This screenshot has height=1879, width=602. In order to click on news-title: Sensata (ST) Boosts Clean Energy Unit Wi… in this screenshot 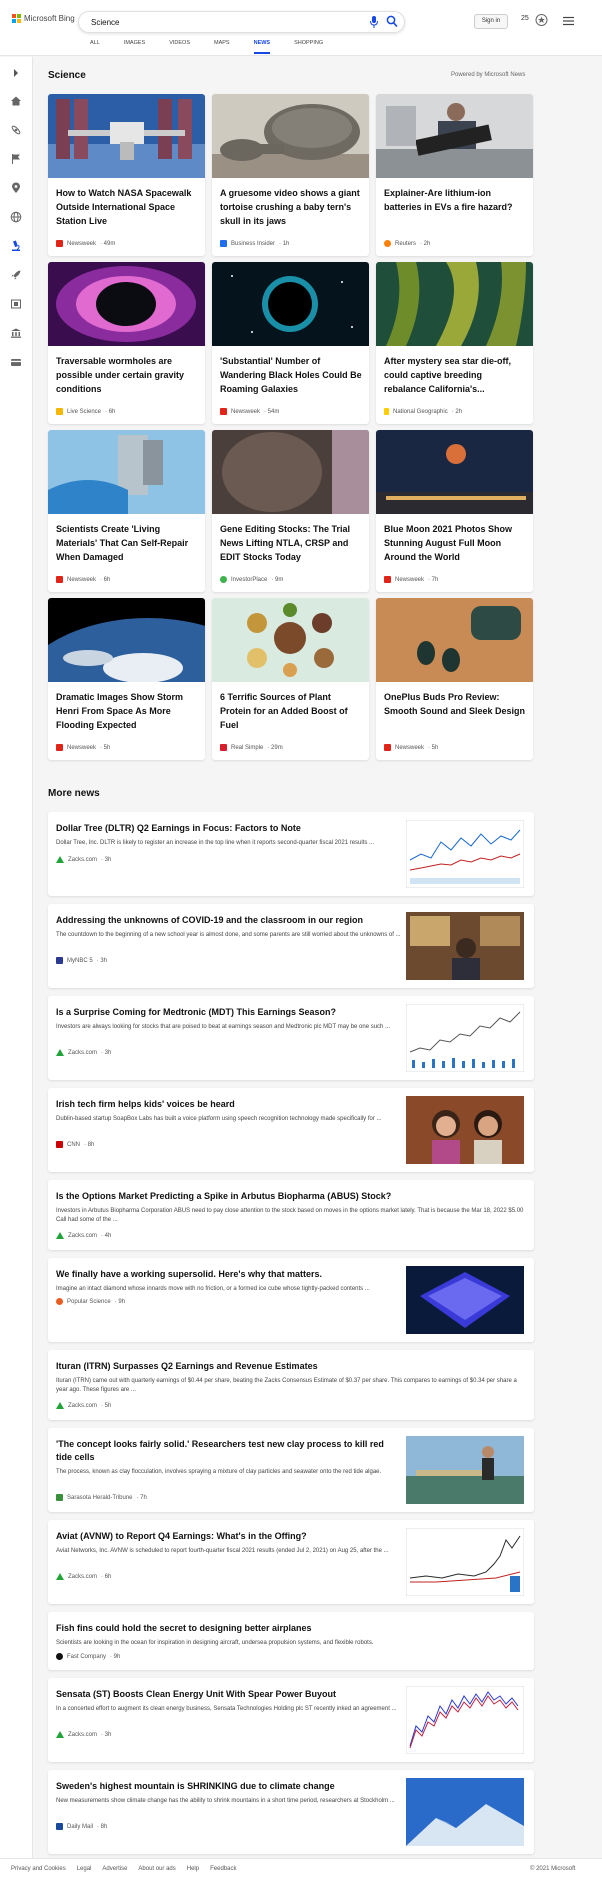, I will do `click(228, 1694)`.